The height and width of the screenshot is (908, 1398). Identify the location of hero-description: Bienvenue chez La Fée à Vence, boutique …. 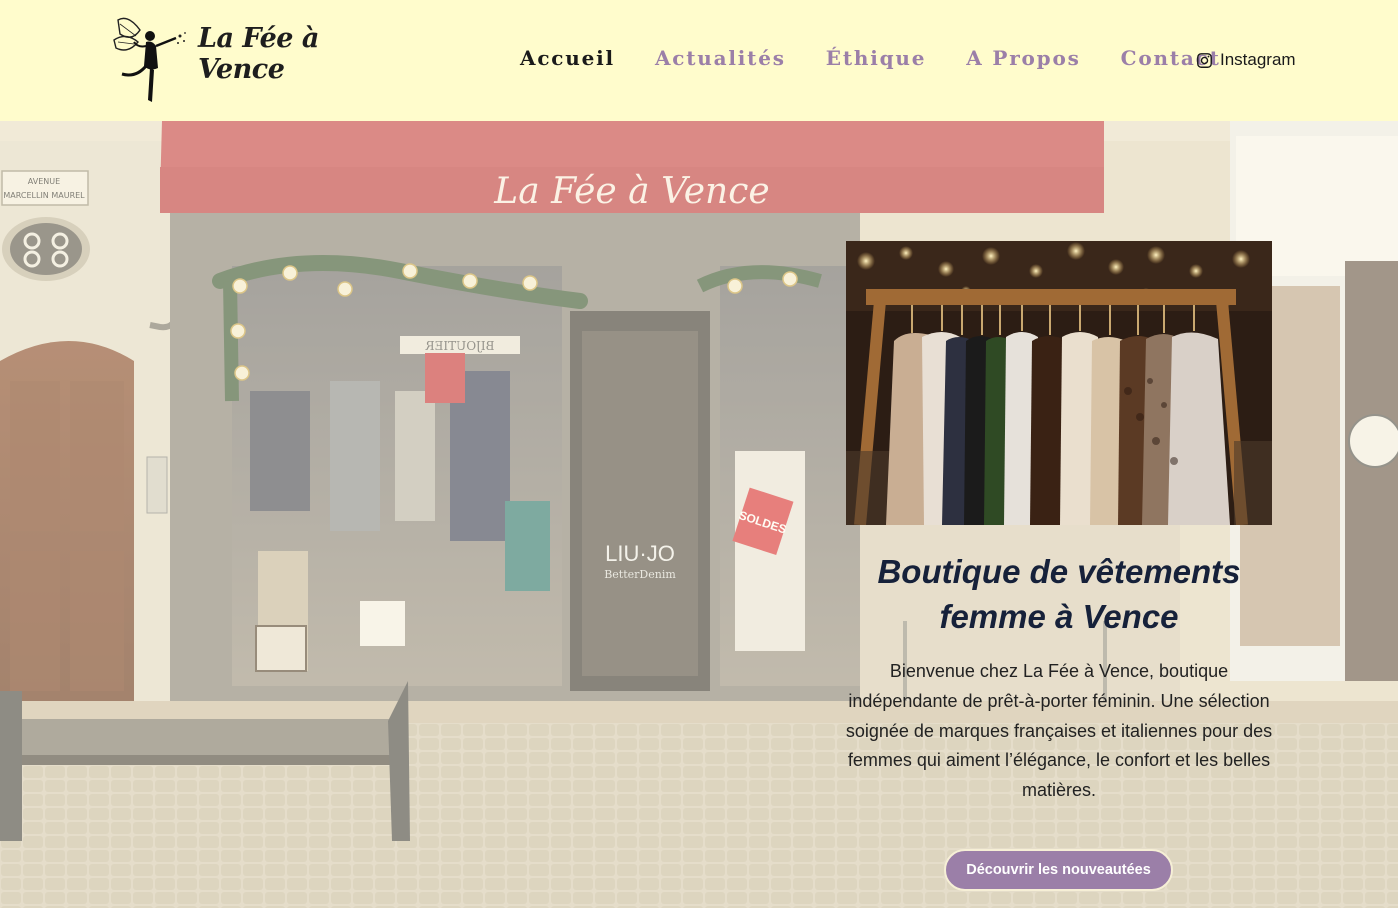
(1059, 731).